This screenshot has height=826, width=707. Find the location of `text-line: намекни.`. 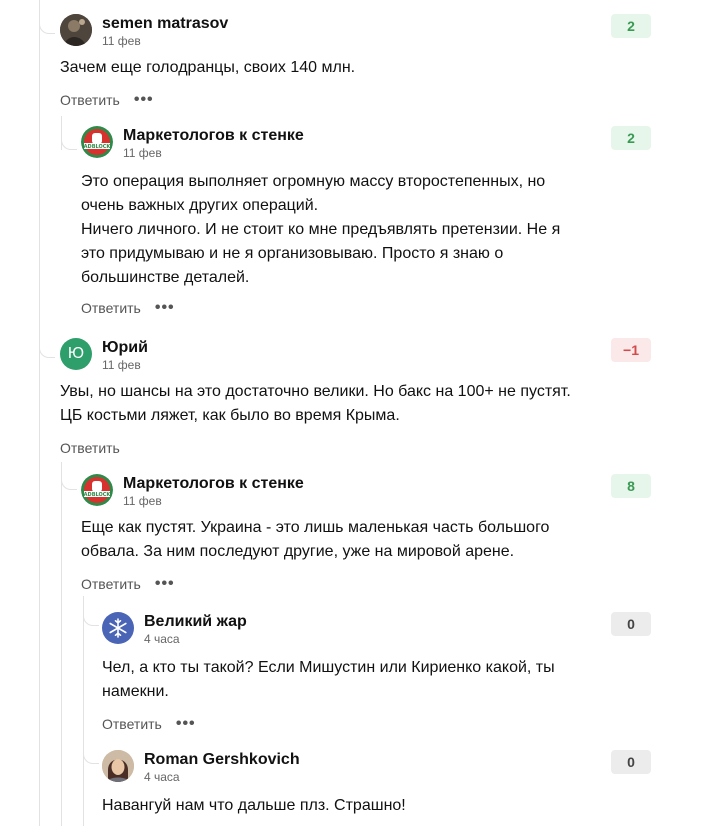

text-line: намекни. is located at coordinates (135, 691).